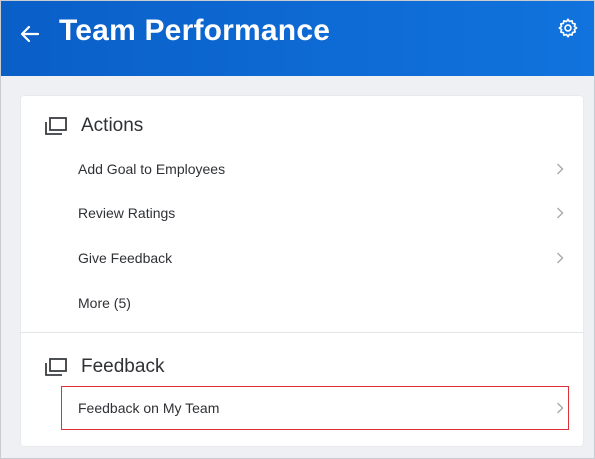 This screenshot has height=459, width=595. Describe the element at coordinates (322, 408) in the screenshot. I see `feedback-on-my-team: Feedback on My Team` at that location.